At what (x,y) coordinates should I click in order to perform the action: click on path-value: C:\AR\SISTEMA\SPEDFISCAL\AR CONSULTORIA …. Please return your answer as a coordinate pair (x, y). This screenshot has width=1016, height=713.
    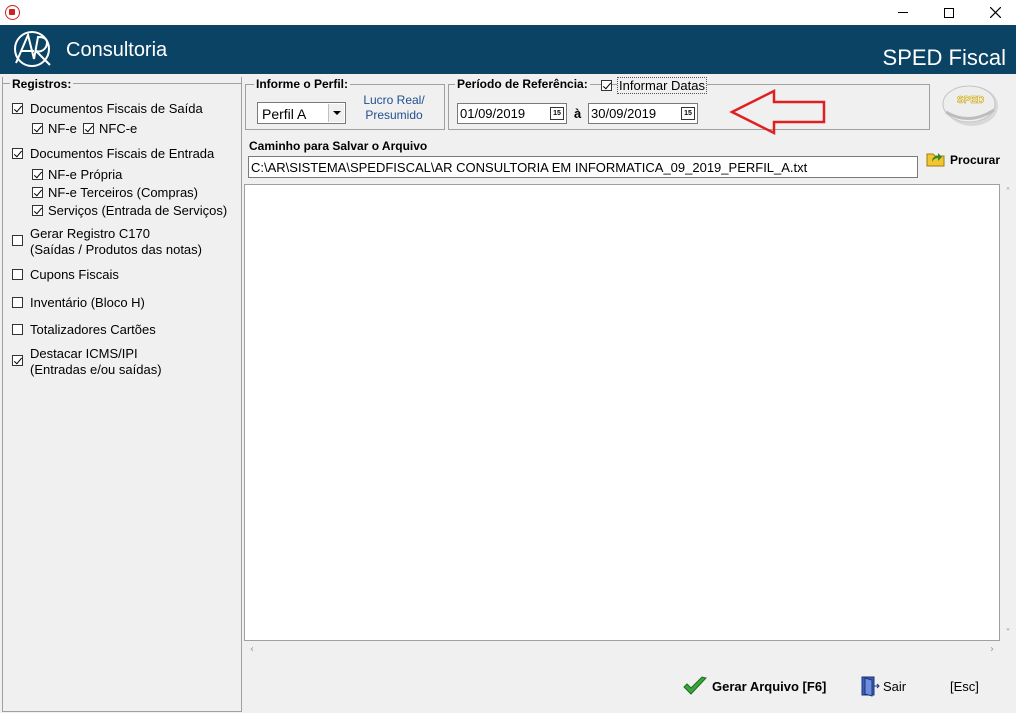
    Looking at the image, I should click on (529, 167).